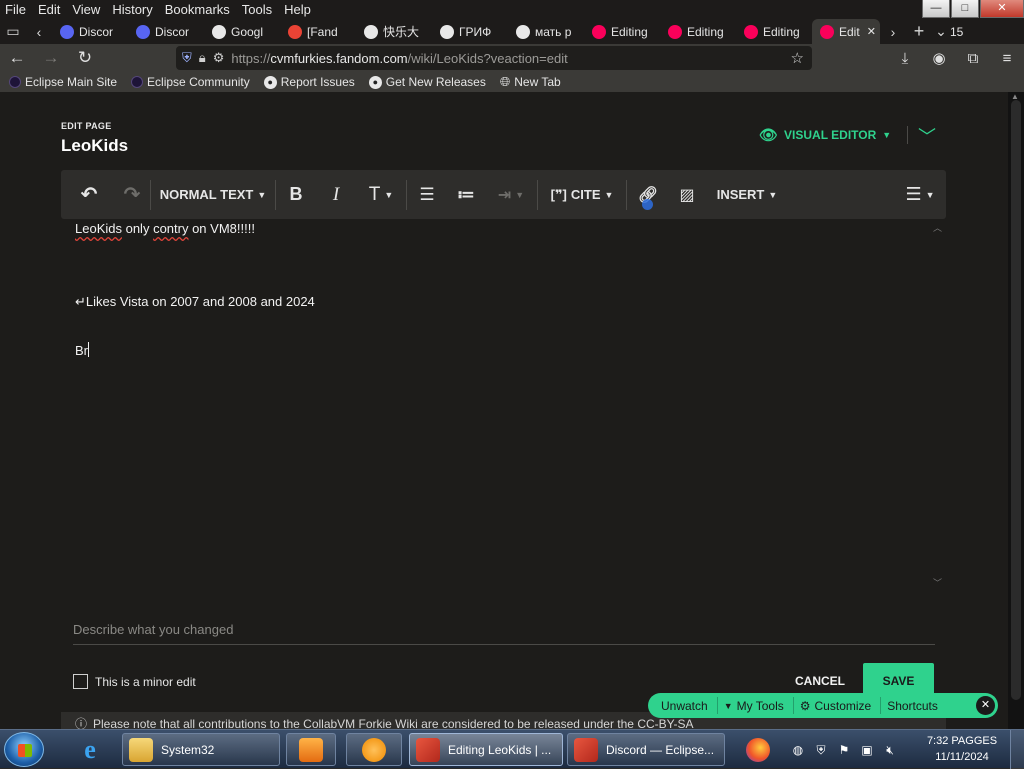 This screenshot has height=769, width=1024. I want to click on volume-muted-icon: 🔇︎, so click(890, 750).